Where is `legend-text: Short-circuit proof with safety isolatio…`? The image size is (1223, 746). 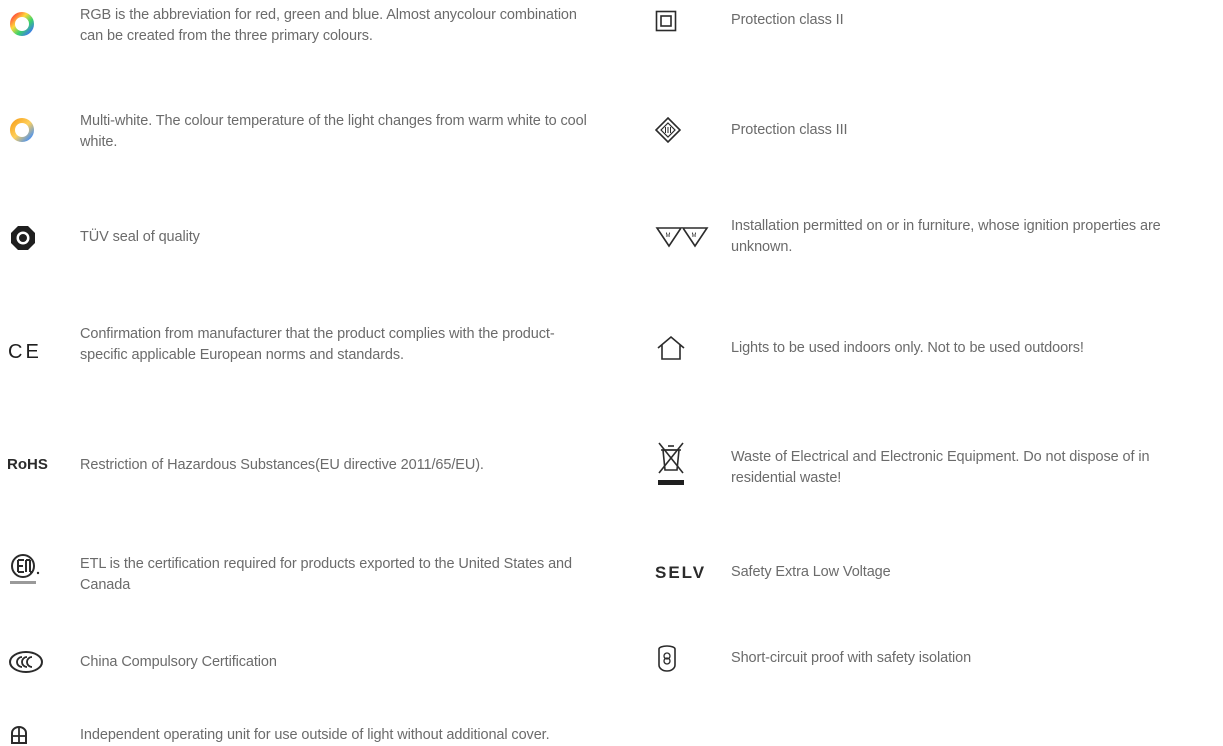 legend-text: Short-circuit proof with safety isolatio… is located at coordinates (851, 658).